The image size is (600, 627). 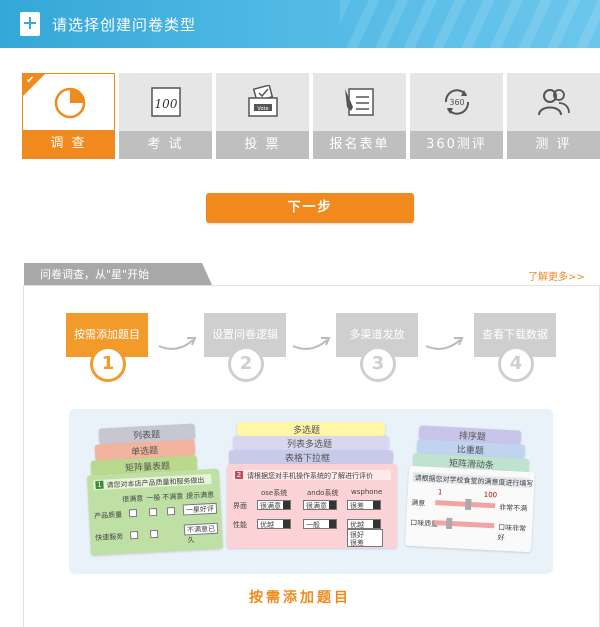 I want to click on type-exam: 100 考 试, so click(x=165, y=116).